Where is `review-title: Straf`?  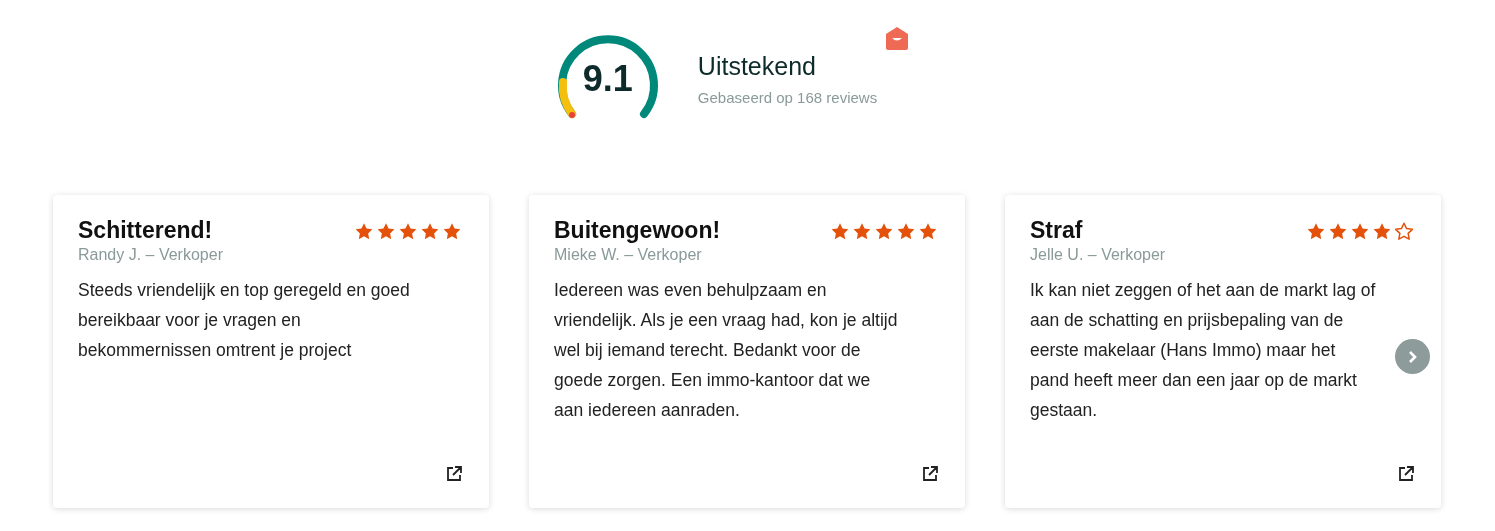
review-title: Straf is located at coordinates (1056, 230).